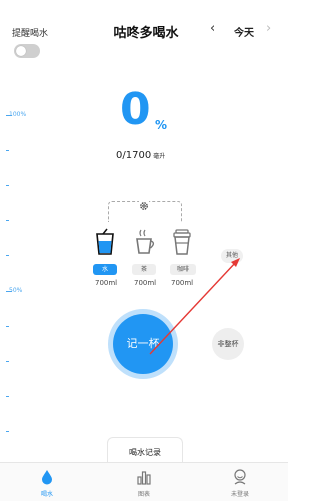 The width and height of the screenshot is (320, 501). What do you see at coordinates (143, 494) in the screenshot?
I see `tab-label: 图表` at bounding box center [143, 494].